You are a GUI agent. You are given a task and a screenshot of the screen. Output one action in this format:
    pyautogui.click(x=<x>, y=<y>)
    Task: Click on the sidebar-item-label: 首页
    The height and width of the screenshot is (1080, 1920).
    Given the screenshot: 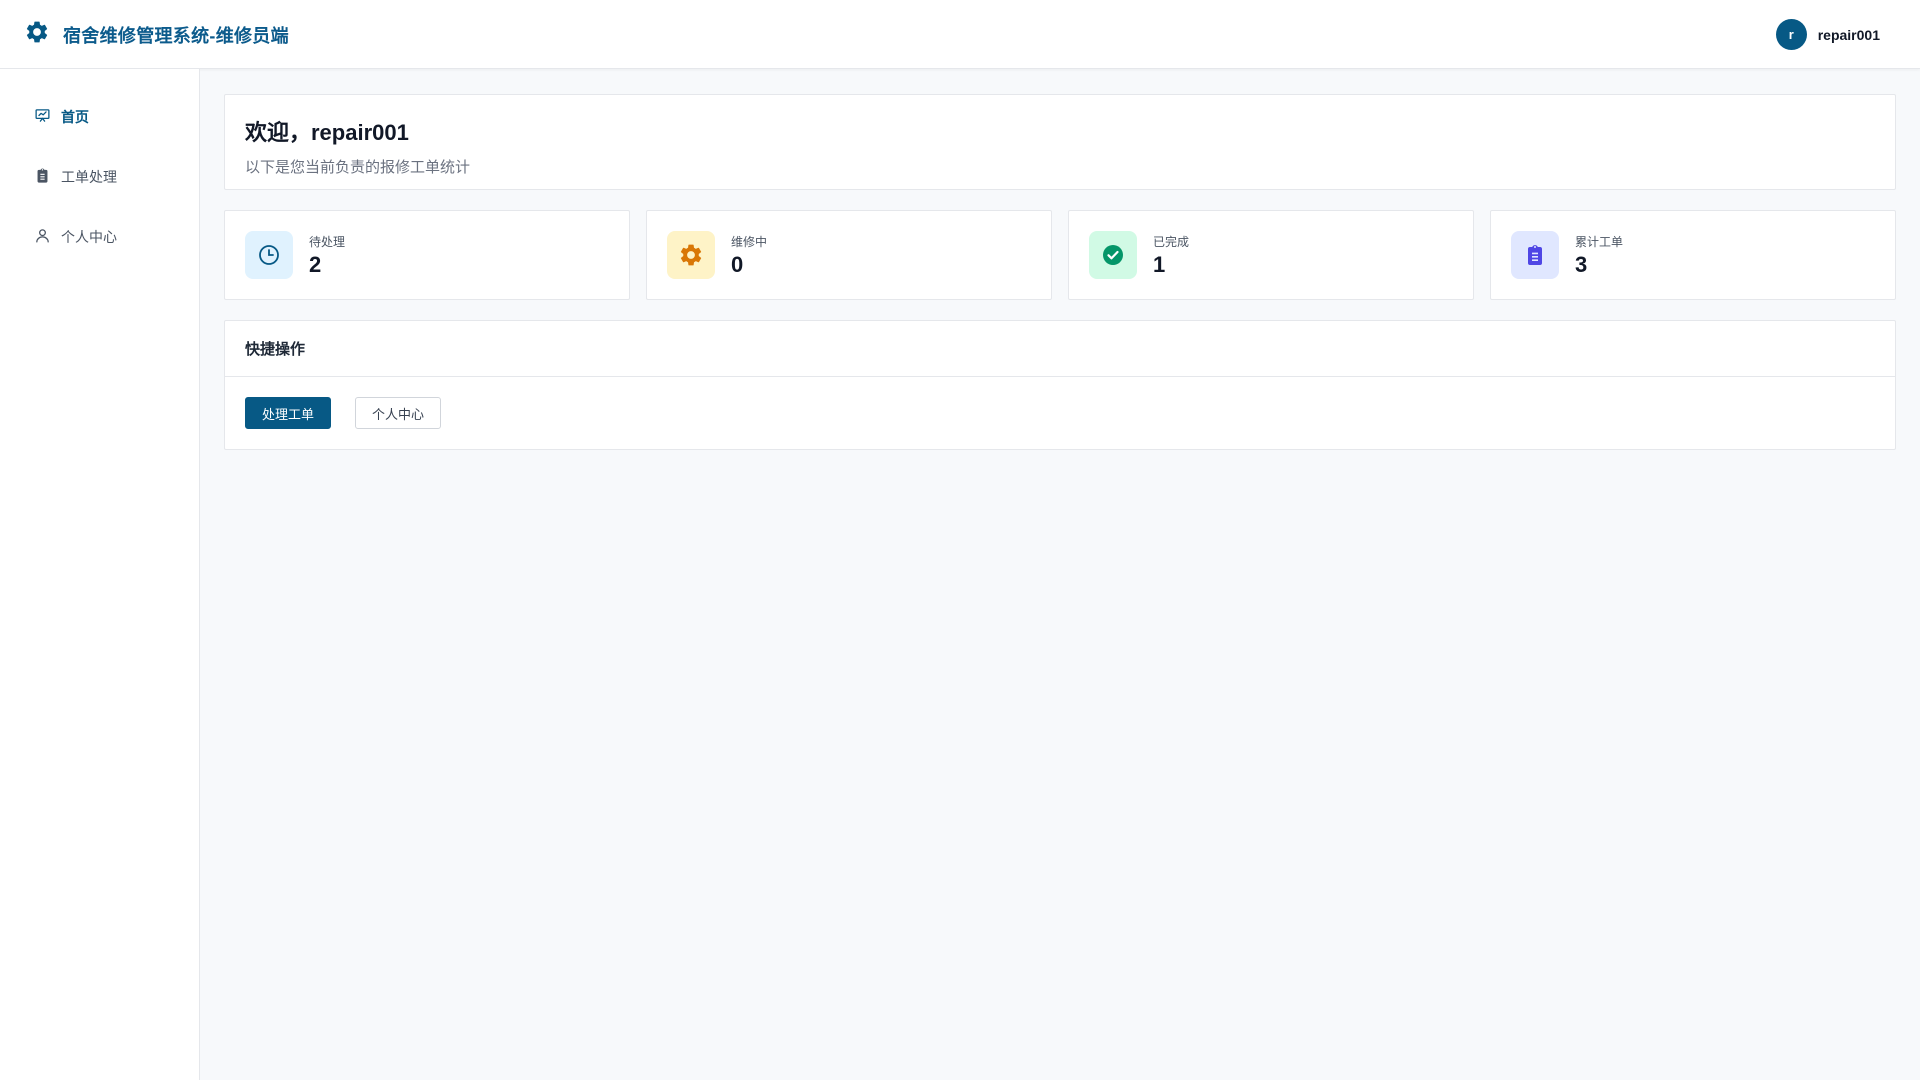 What is the action you would take?
    pyautogui.click(x=75, y=117)
    